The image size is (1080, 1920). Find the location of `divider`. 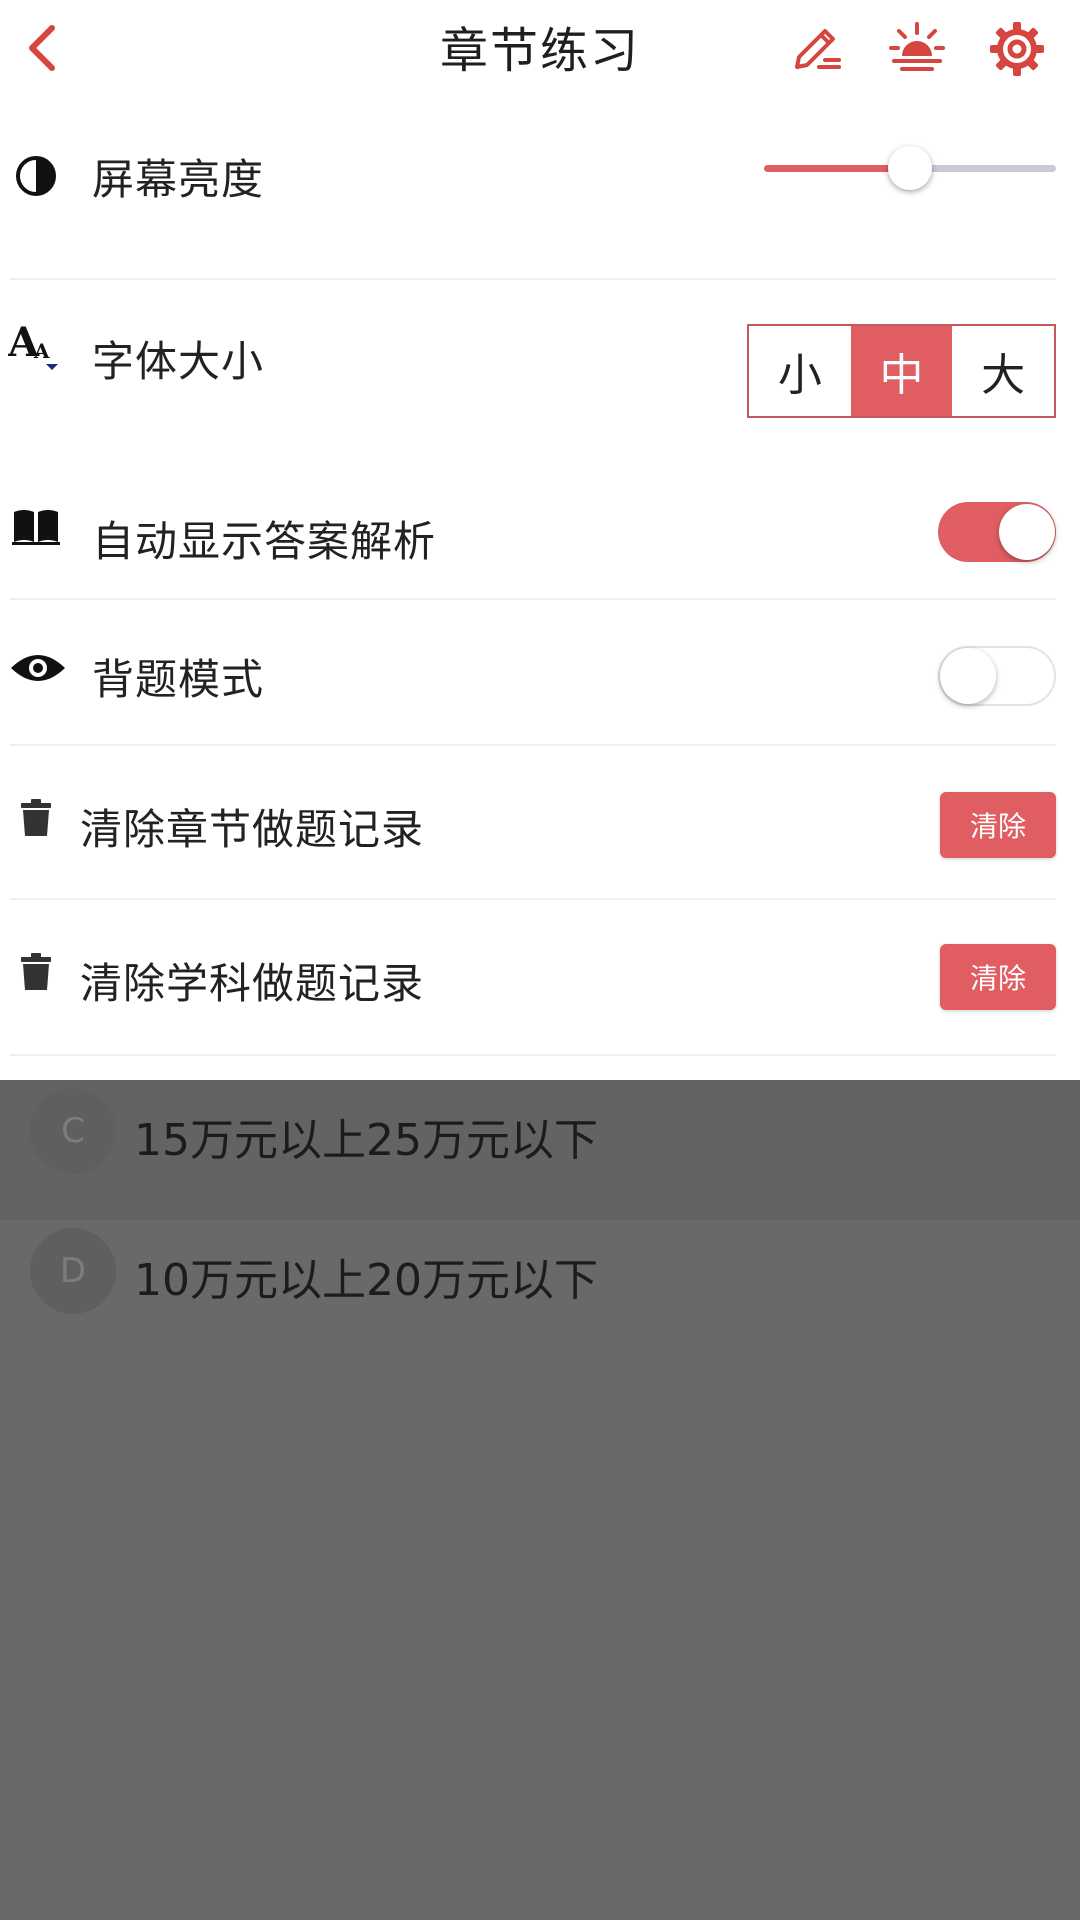

divider is located at coordinates (533, 1055).